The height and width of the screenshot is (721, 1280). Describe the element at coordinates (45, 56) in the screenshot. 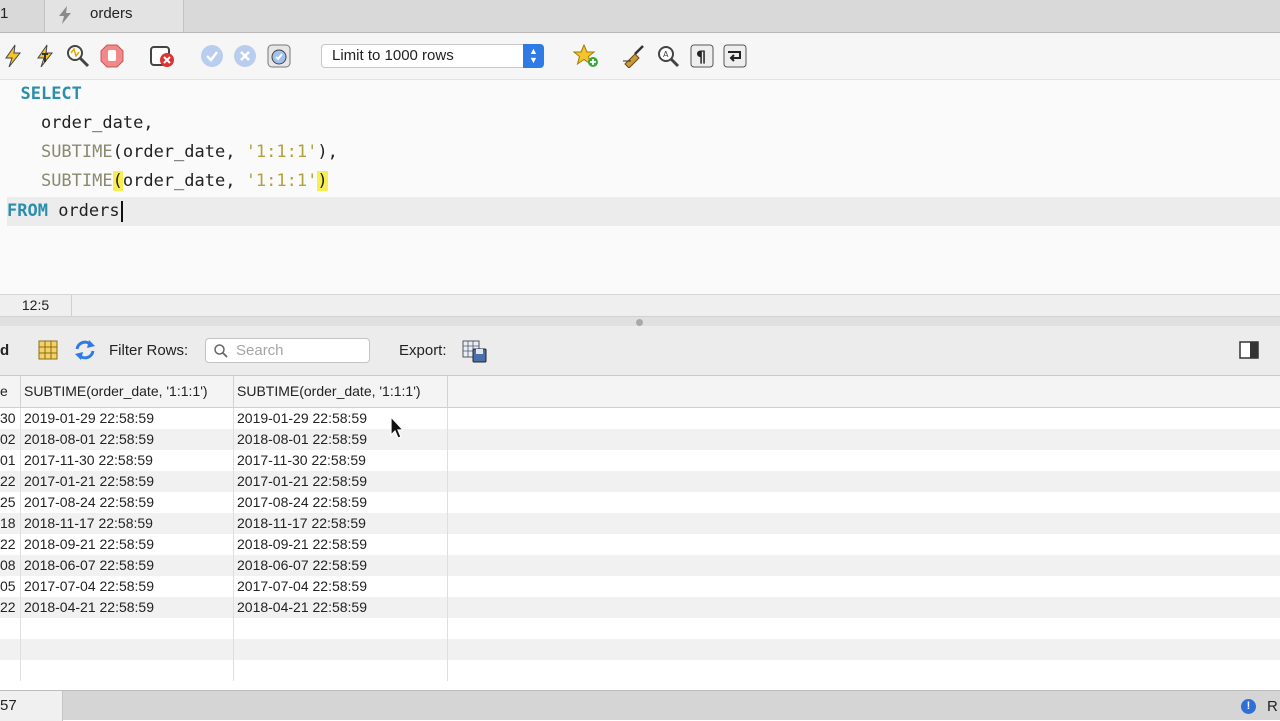

I see `execute-current-icon` at that location.